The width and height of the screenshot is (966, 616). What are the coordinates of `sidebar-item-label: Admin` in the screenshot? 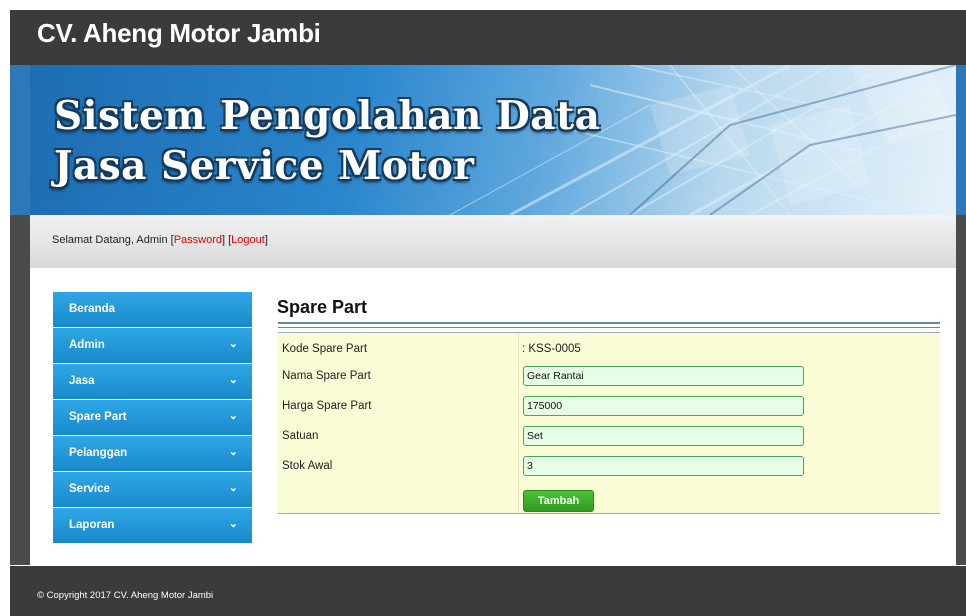 It's located at (87, 345).